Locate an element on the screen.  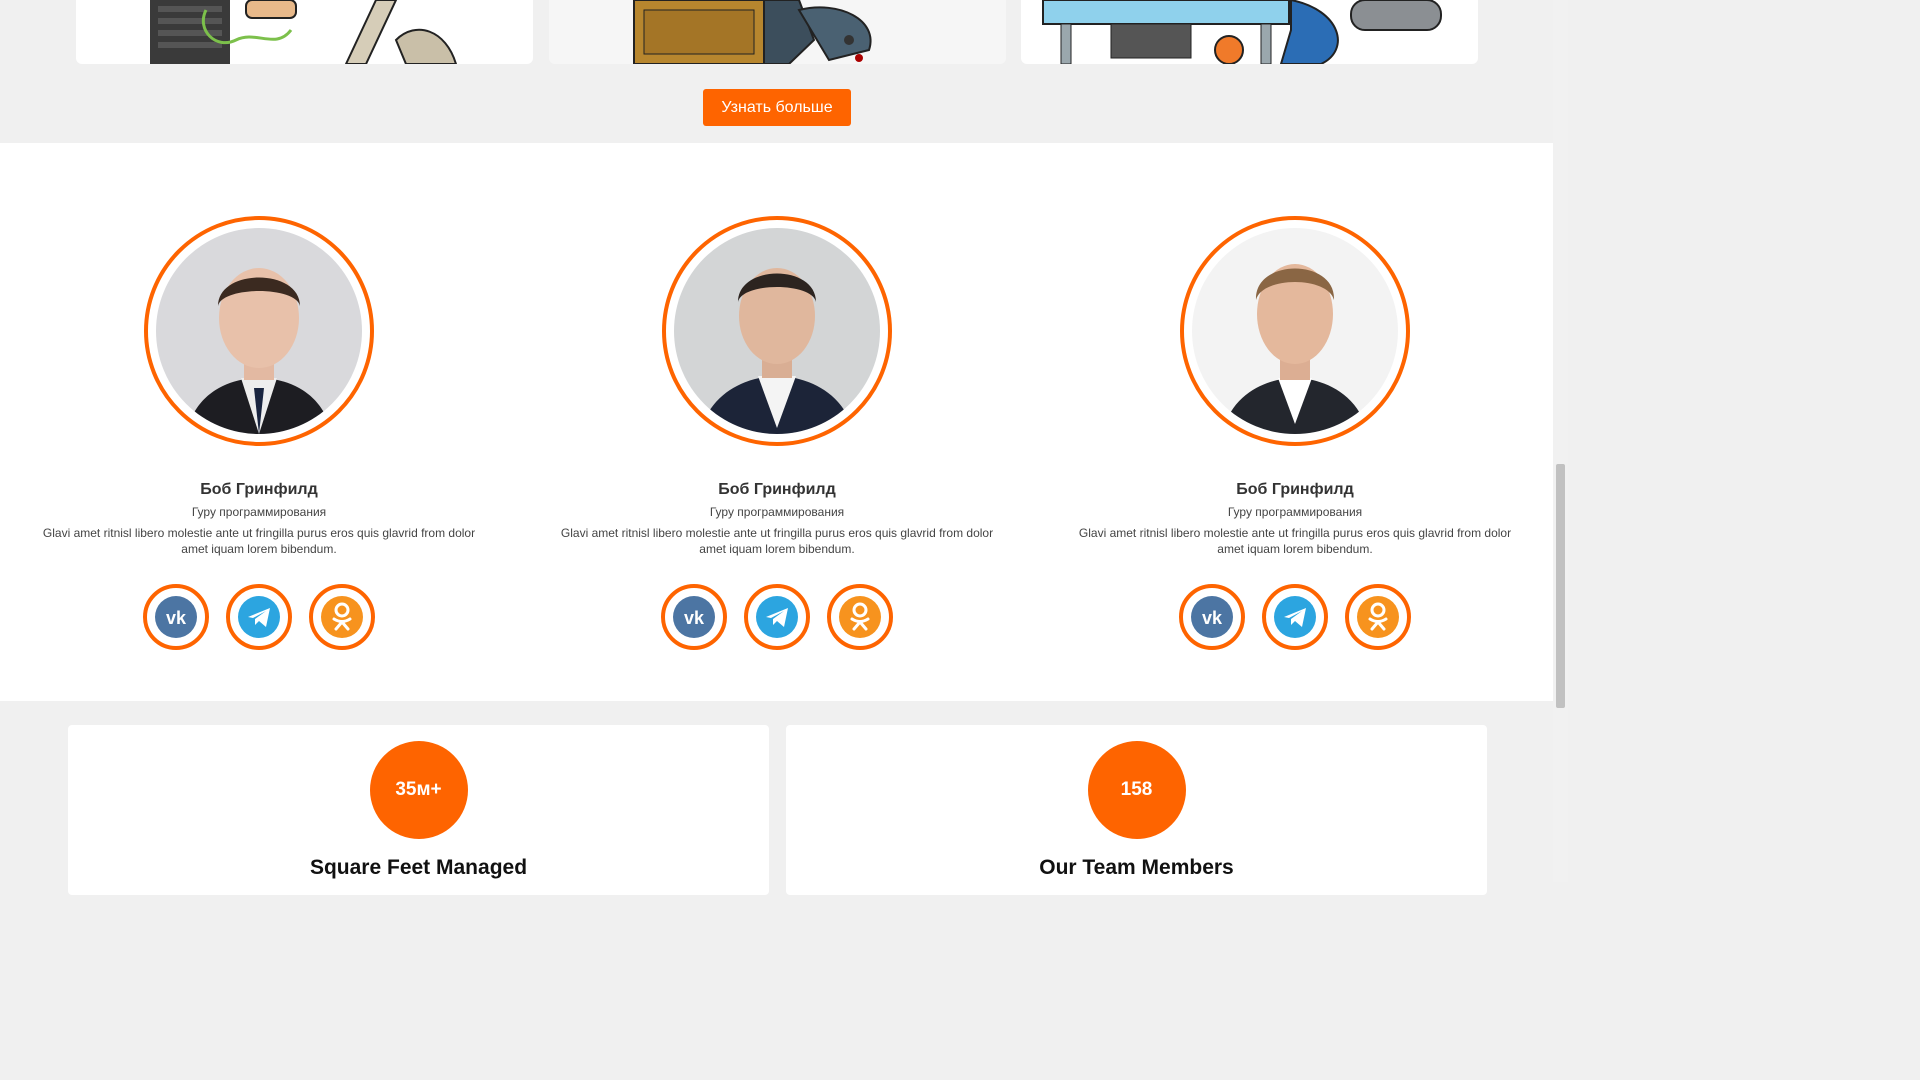
server-technician-illustration is located at coordinates (304, 32).